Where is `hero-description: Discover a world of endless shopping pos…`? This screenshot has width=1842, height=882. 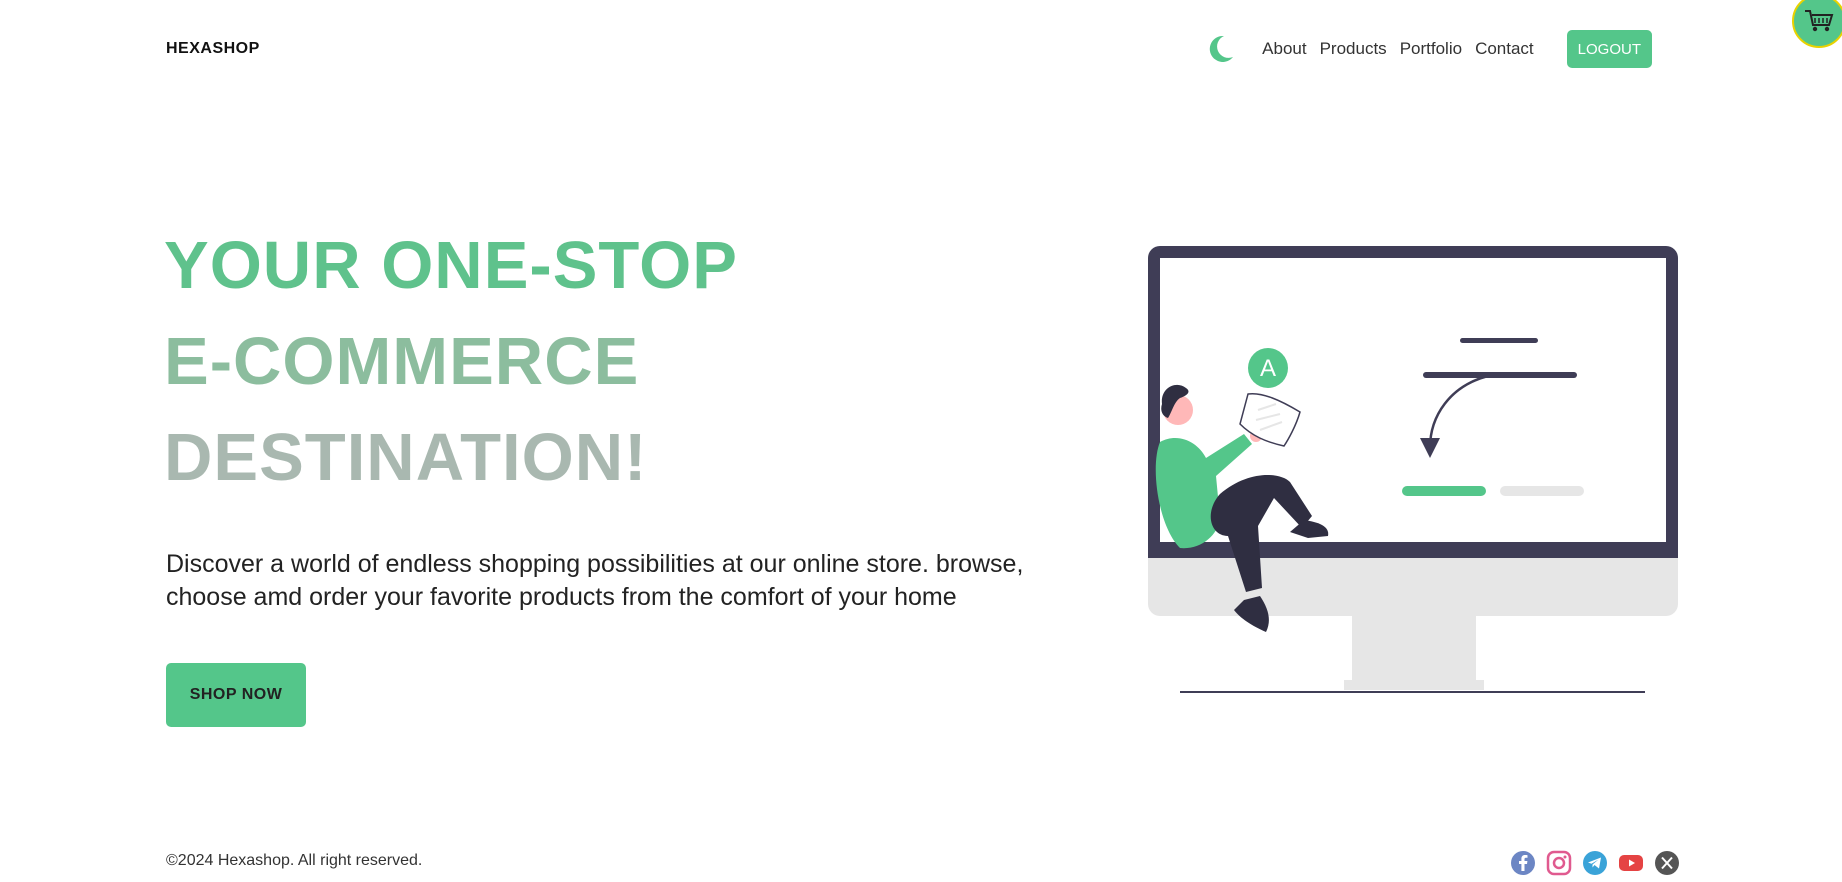 hero-description: Discover a world of endless shopping pos… is located at coordinates (595, 580).